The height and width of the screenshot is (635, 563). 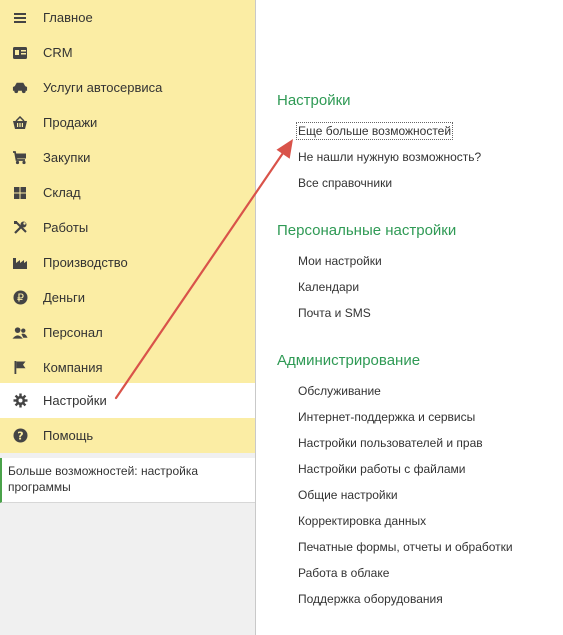 What do you see at coordinates (362, 521) in the screenshot?
I see `link-data-correction: Корректировка данных` at bounding box center [362, 521].